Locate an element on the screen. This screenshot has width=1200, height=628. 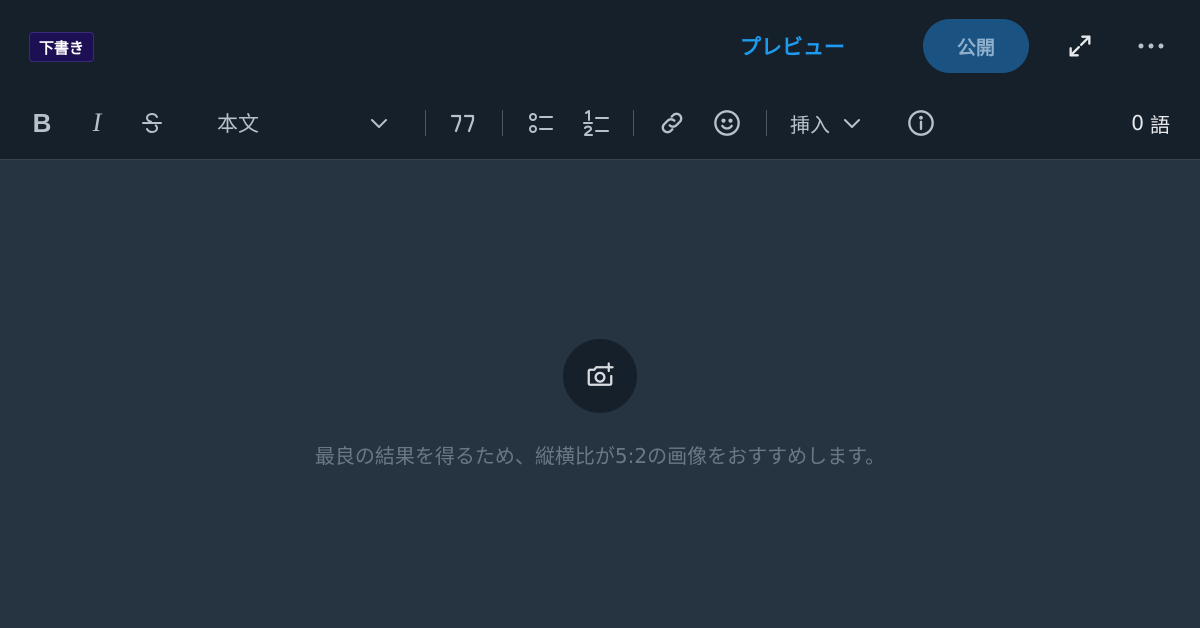
expand-button is located at coordinates (1080, 46).